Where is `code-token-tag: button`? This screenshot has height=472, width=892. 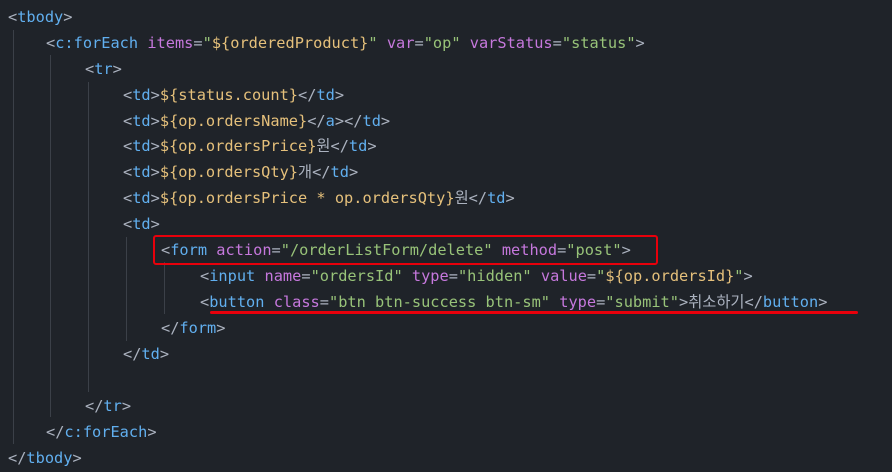 code-token-tag: button is located at coordinates (790, 302).